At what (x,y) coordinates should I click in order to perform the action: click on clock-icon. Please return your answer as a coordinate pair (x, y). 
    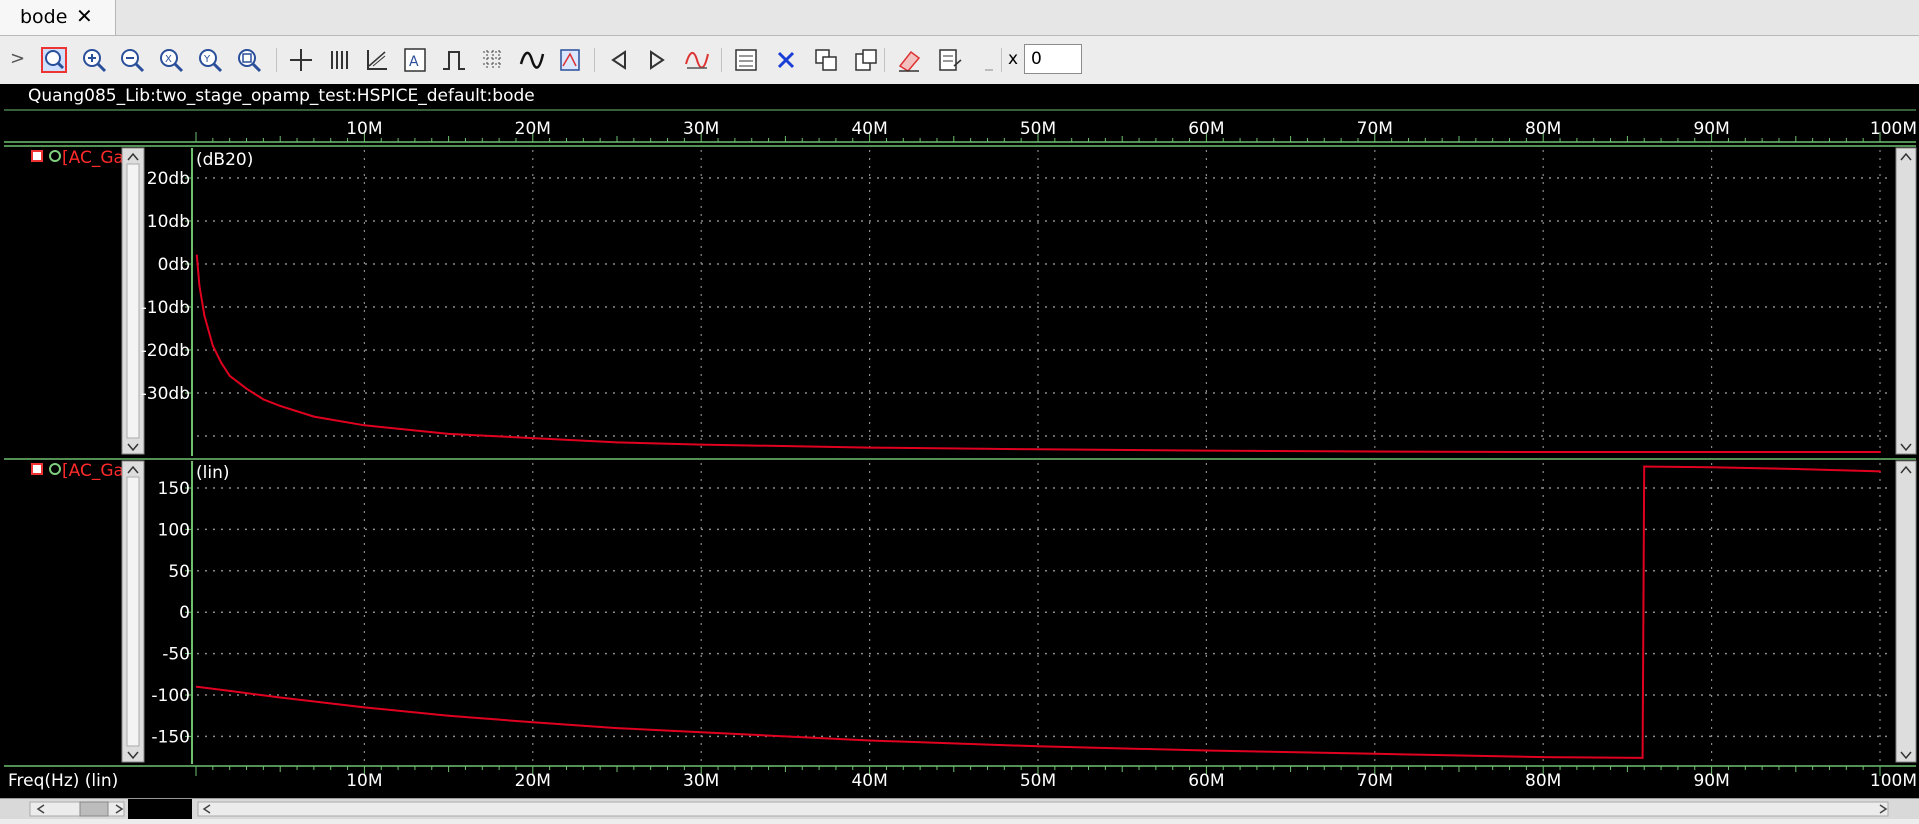
    Looking at the image, I should click on (55, 469).